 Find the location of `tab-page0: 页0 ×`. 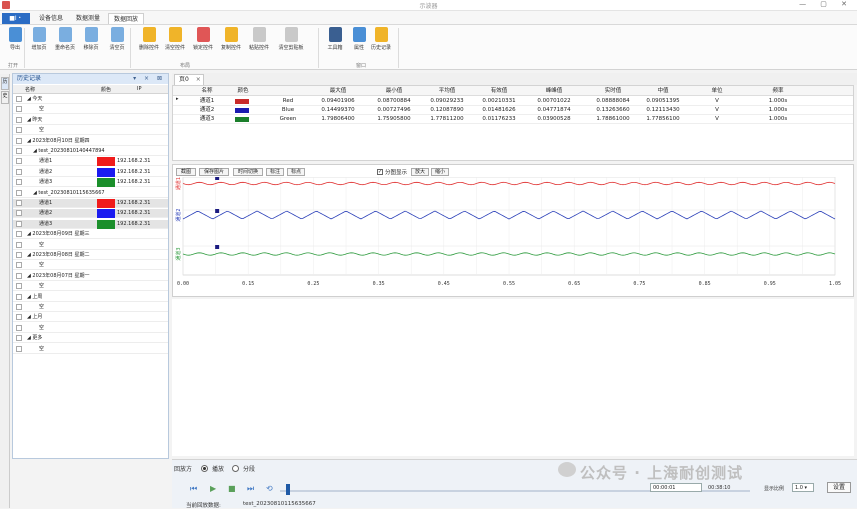

tab-page0: 页0 × is located at coordinates (189, 79).